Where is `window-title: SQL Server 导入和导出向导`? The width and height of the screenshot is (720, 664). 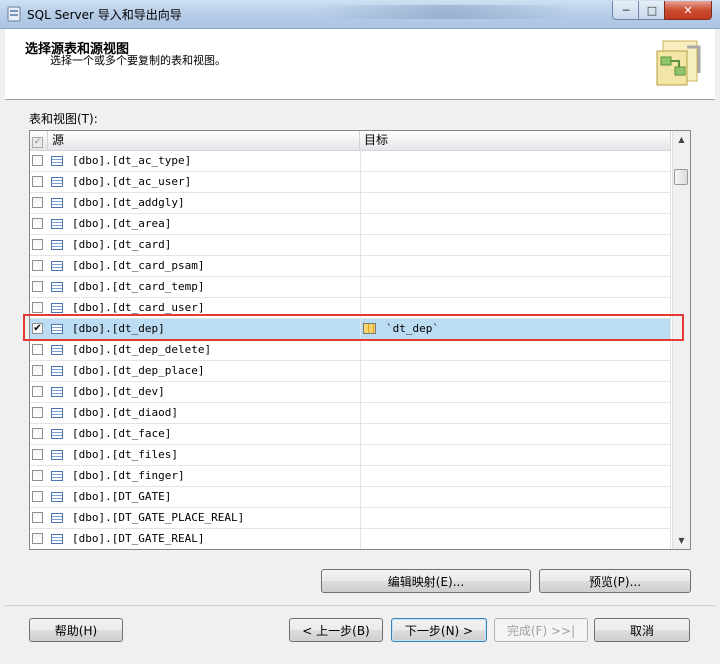 window-title: SQL Server 导入和导出向导 is located at coordinates (104, 15).